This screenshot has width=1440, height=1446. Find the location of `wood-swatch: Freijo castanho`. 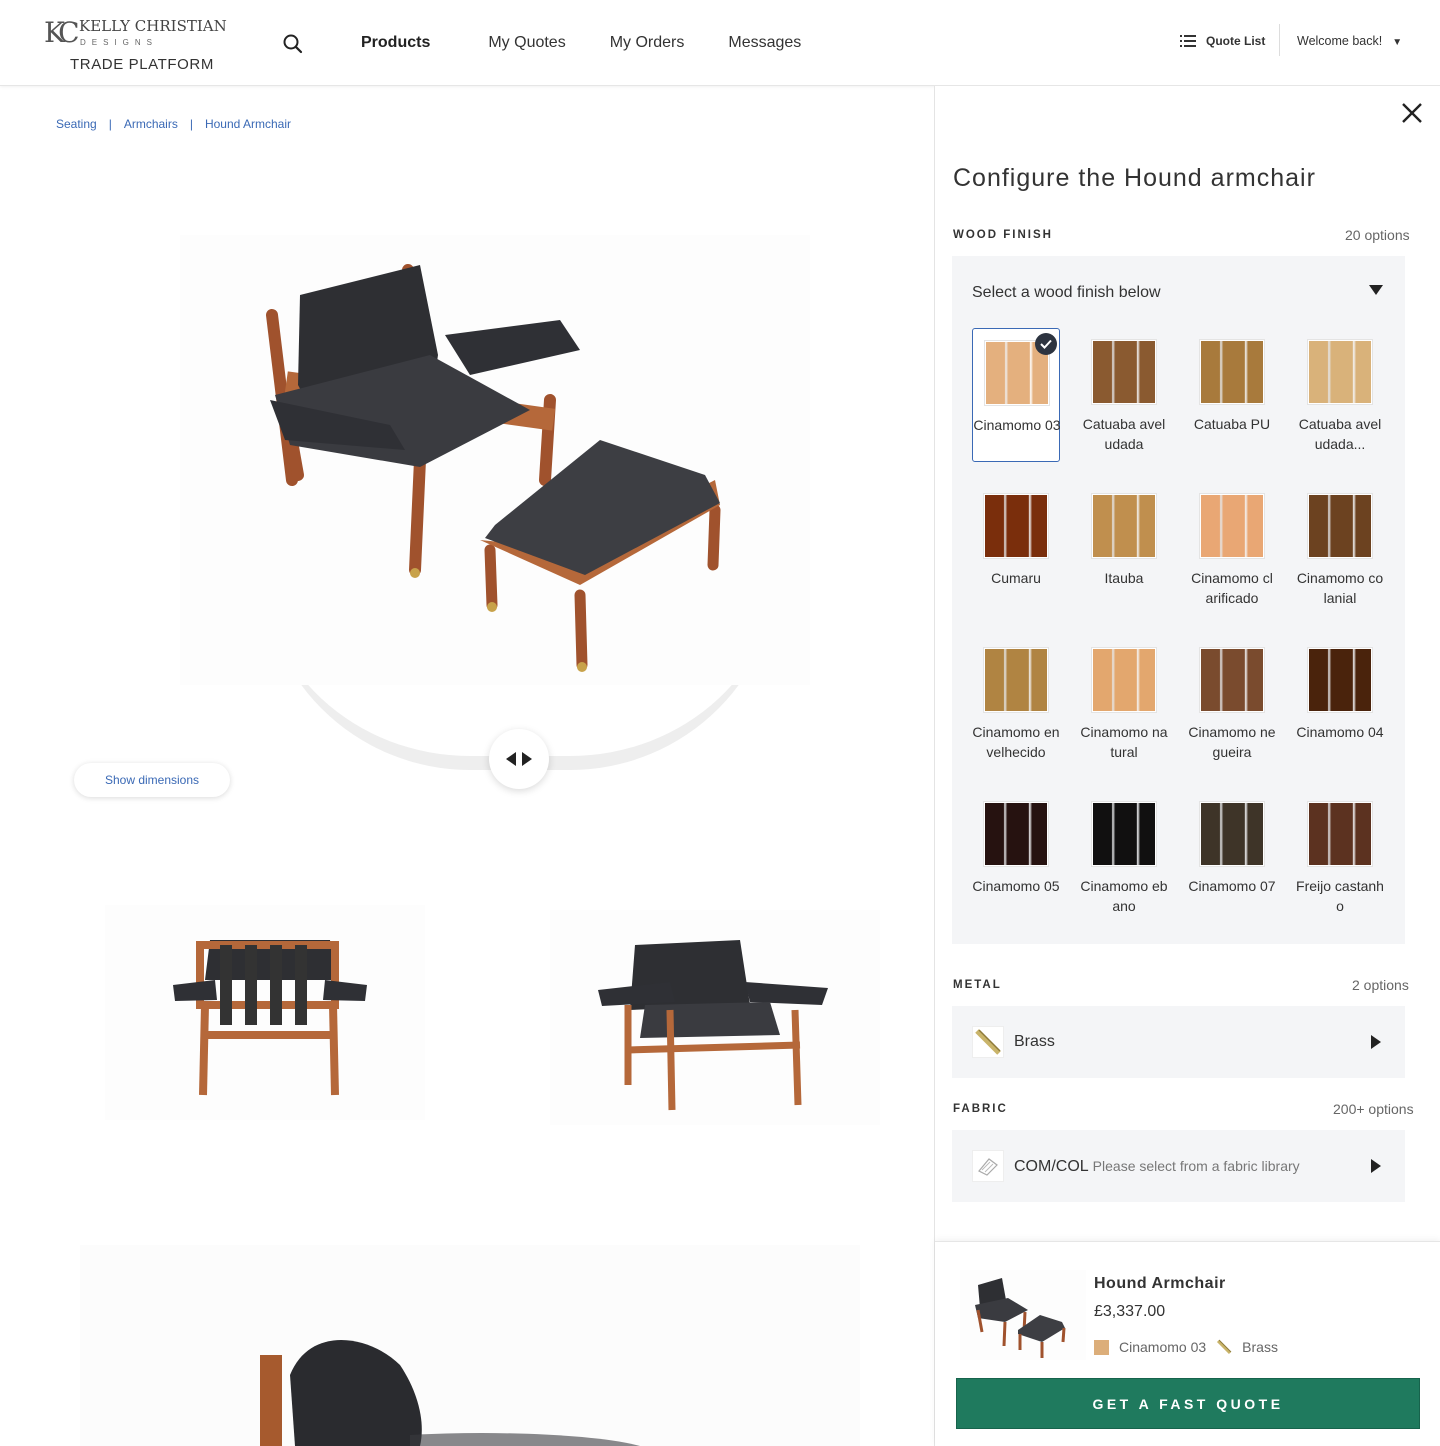

wood-swatch: Freijo castanho is located at coordinates (1340, 857).